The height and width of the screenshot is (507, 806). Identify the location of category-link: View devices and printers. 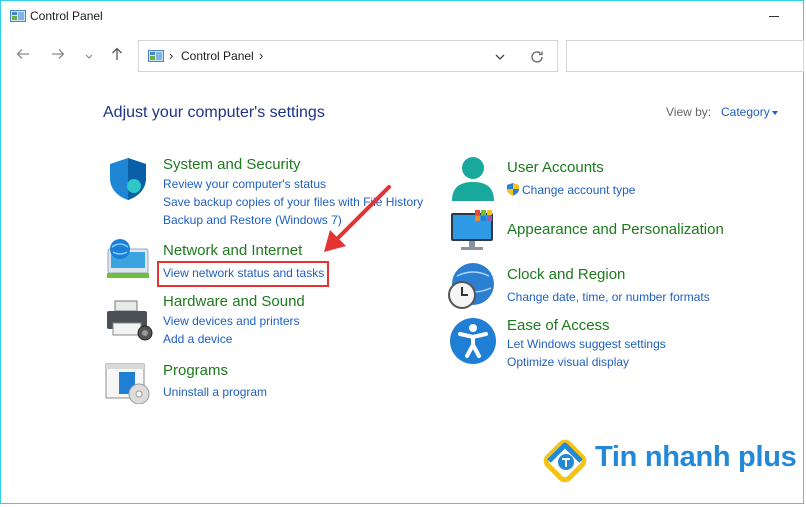
(231, 321).